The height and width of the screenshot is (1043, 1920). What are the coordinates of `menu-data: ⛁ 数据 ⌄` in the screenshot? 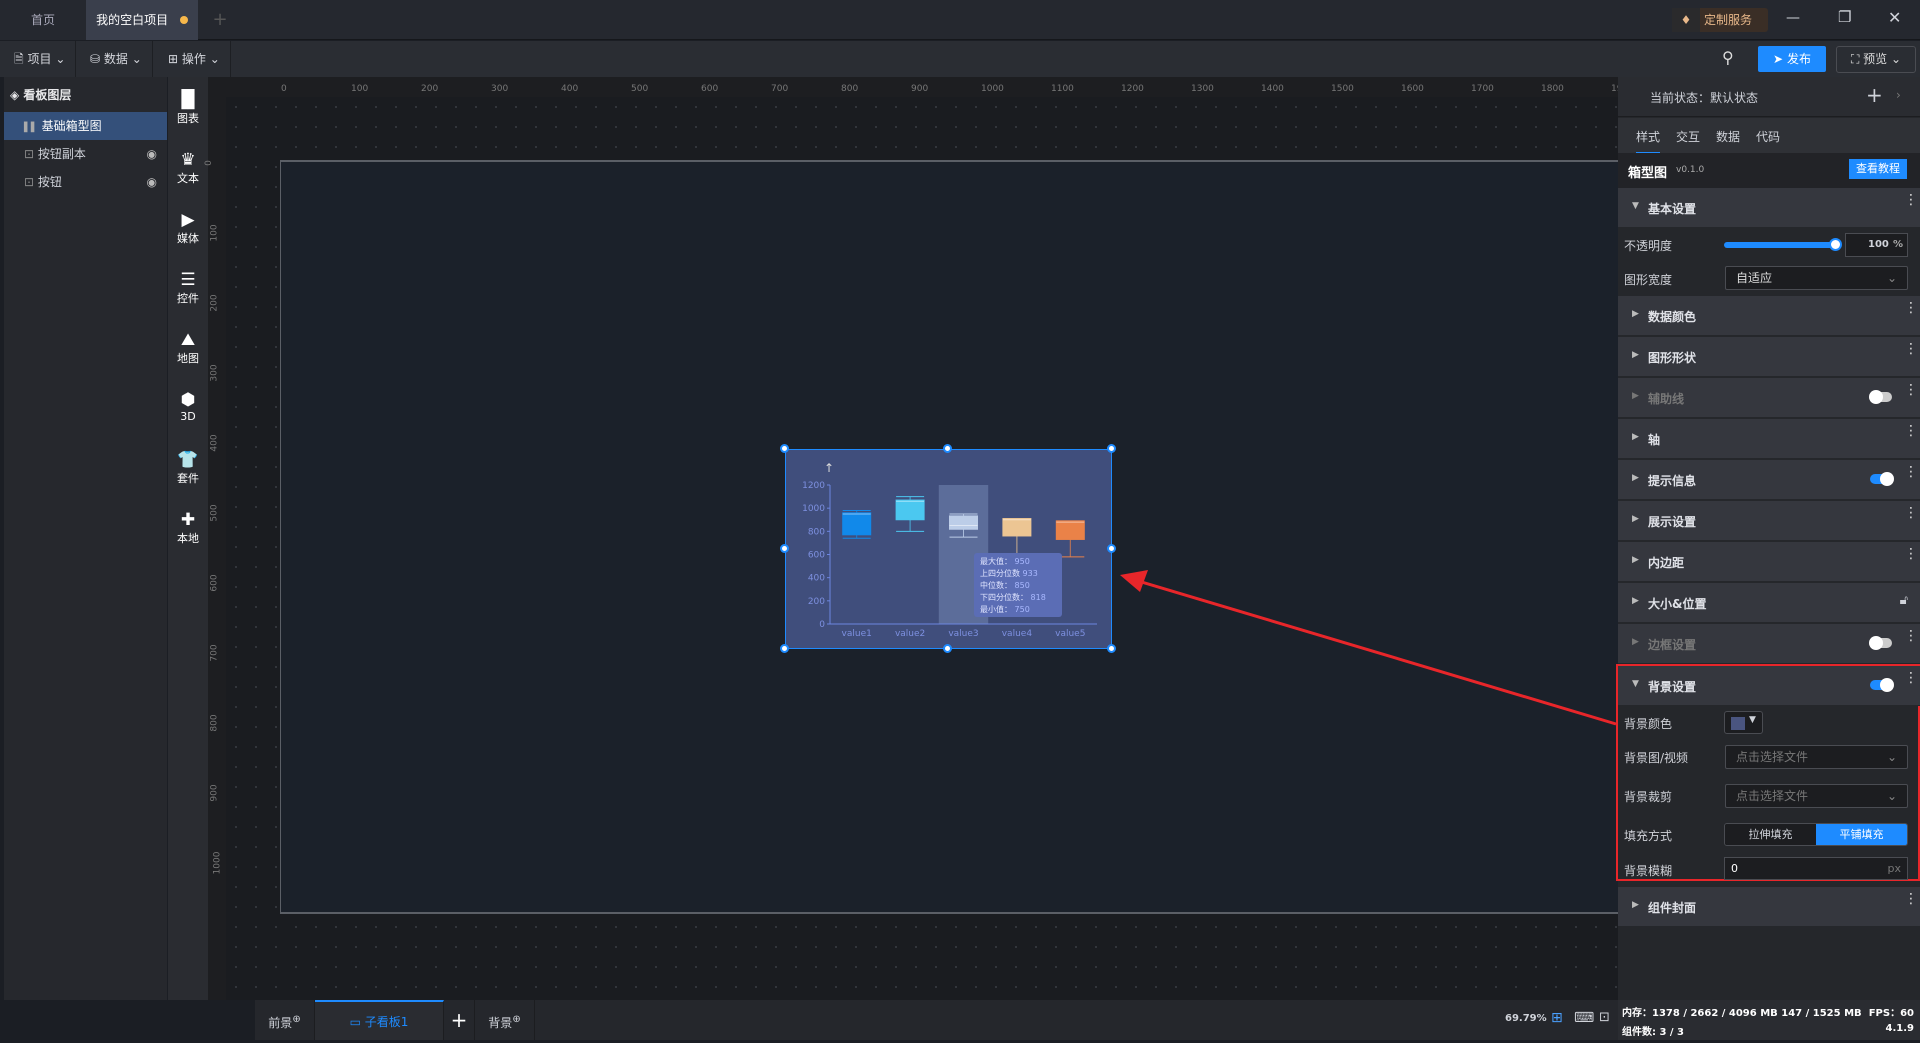 It's located at (116, 59).